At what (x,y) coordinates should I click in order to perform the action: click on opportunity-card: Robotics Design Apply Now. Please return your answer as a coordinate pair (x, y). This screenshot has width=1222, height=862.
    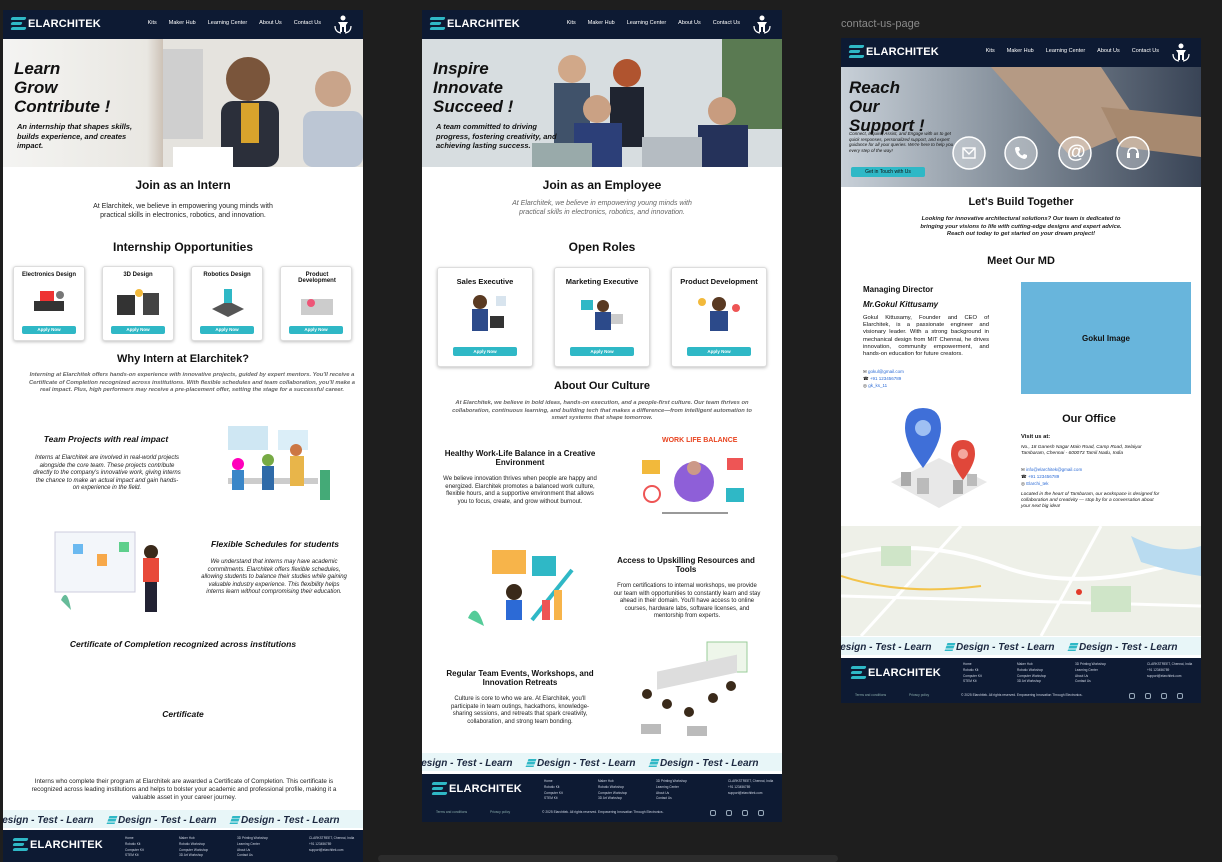
    Looking at the image, I should click on (227, 303).